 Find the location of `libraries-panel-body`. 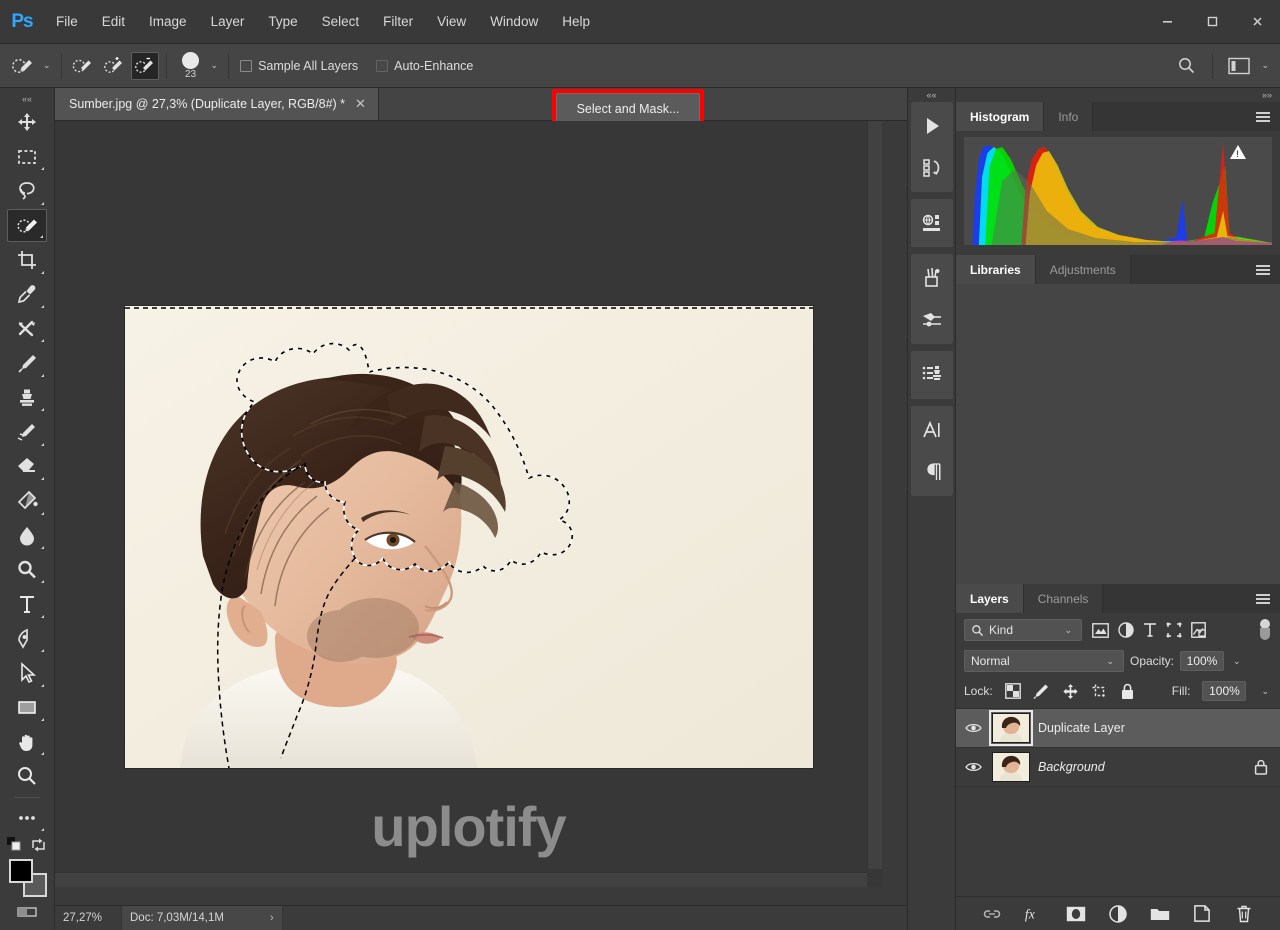

libraries-panel-body is located at coordinates (1118, 434).